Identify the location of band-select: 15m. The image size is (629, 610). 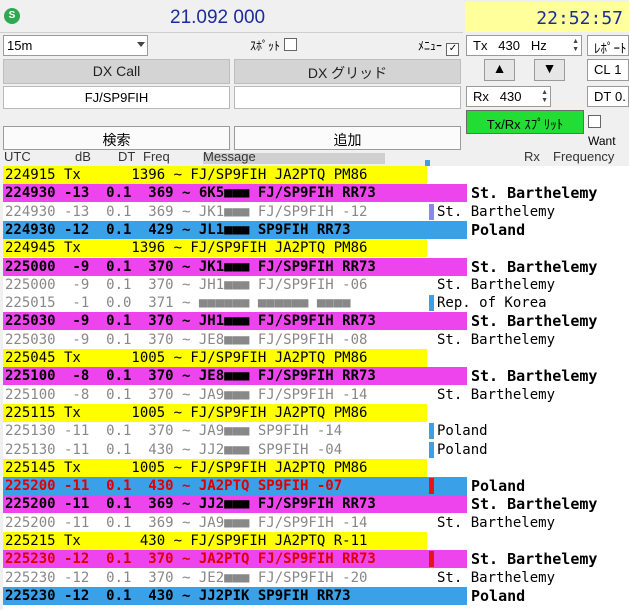
(75, 45).